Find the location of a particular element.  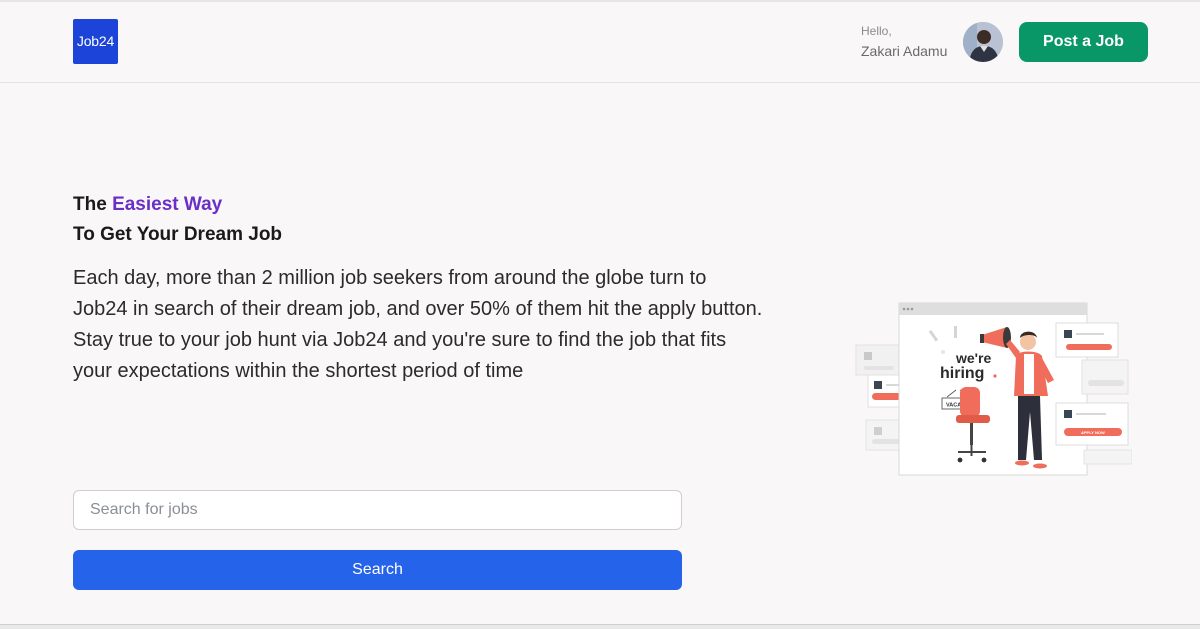

avatar-person-icon is located at coordinates (983, 42).